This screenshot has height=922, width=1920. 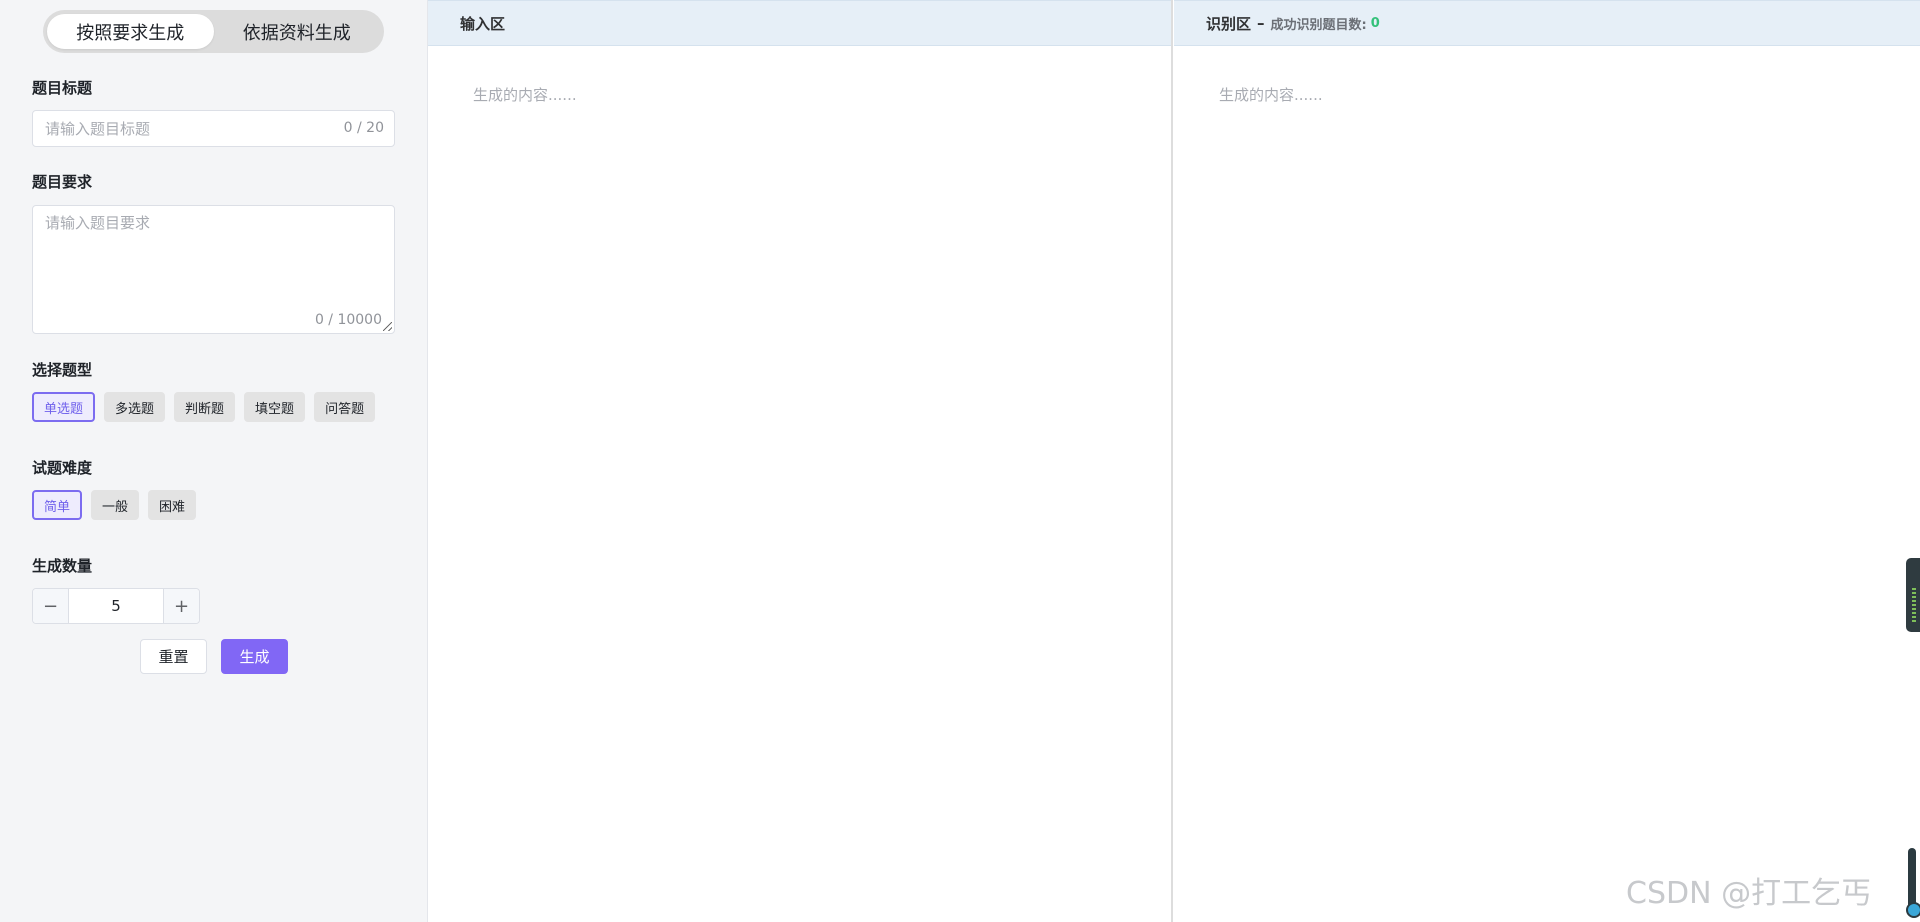 I want to click on watermark: CSDN @打工乞丐, so click(x=1749, y=893).